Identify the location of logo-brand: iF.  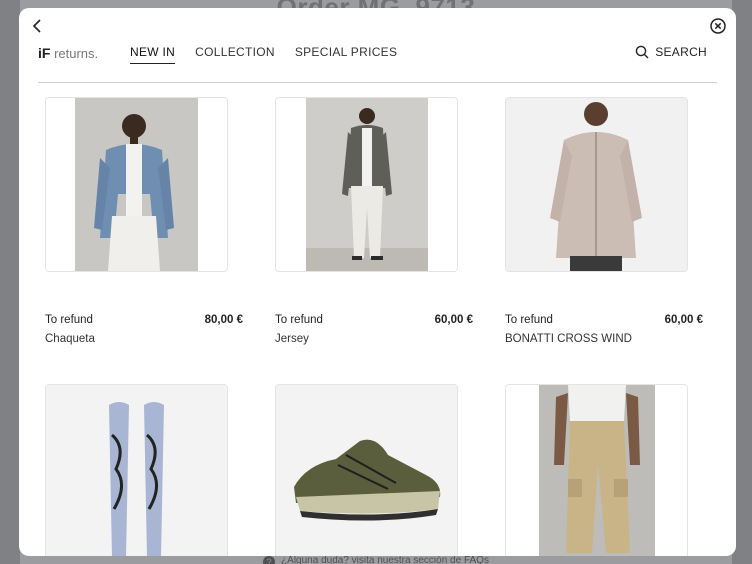
(44, 53).